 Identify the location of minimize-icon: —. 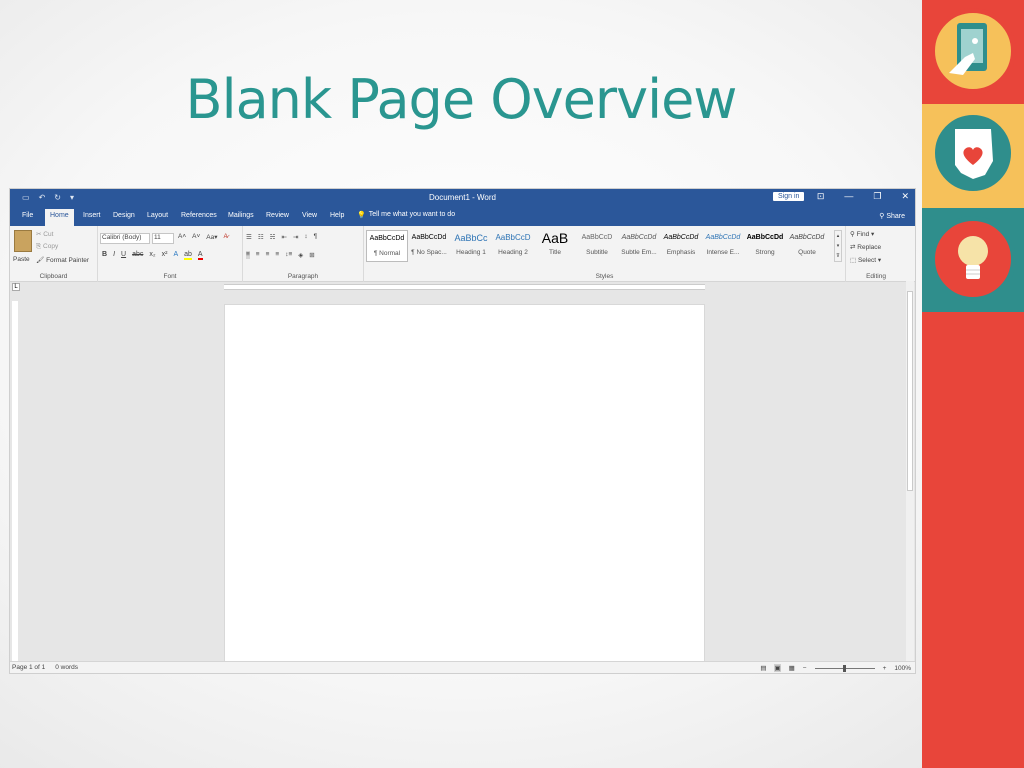
(848, 196).